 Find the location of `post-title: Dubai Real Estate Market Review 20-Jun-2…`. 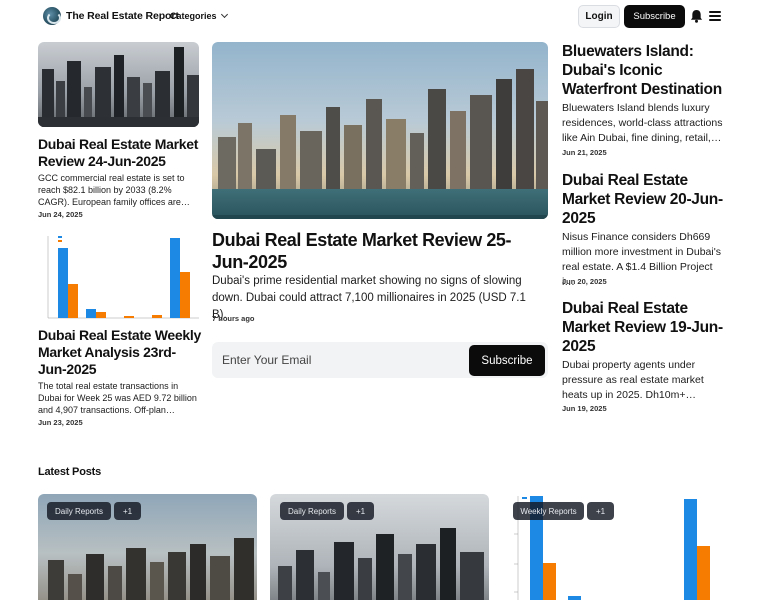

post-title: Dubai Real Estate Market Review 20-Jun-2… is located at coordinates (644, 199).